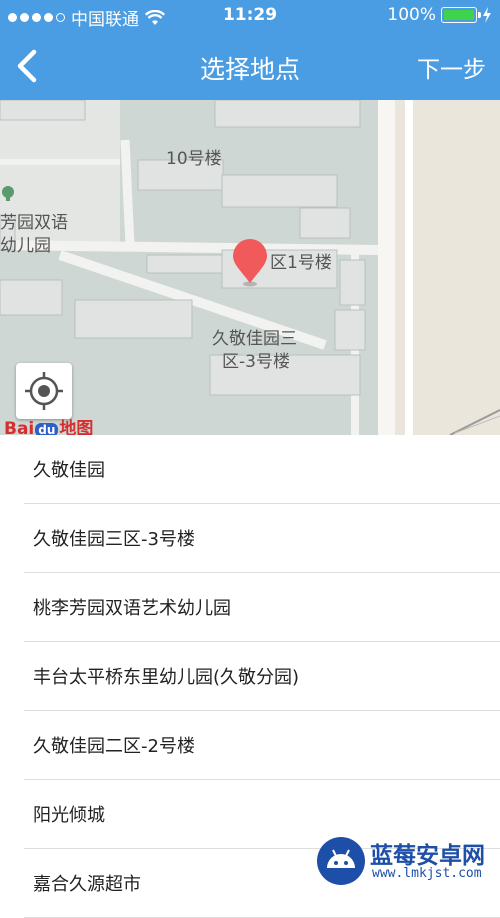 This screenshot has height=918, width=500. I want to click on list-item-label: 阳光倾城, so click(69, 815).